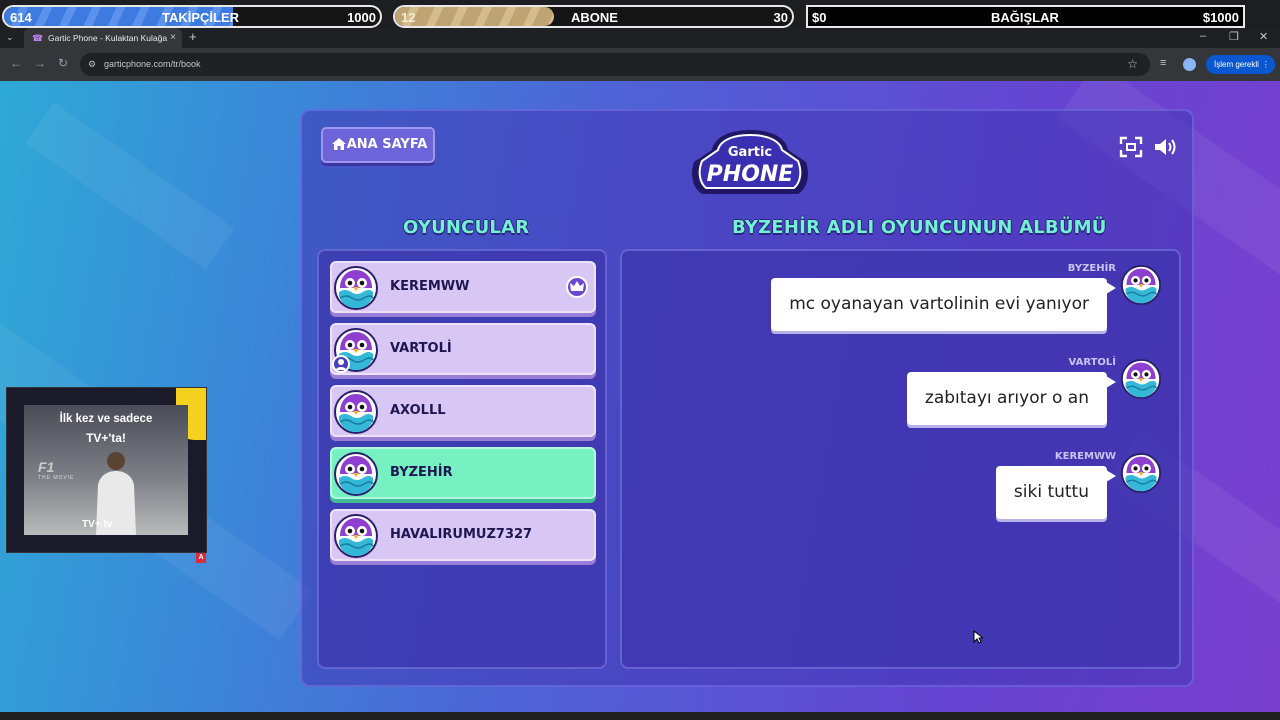  I want to click on donations-label: BAĞIŞLAR, so click(1025, 17).